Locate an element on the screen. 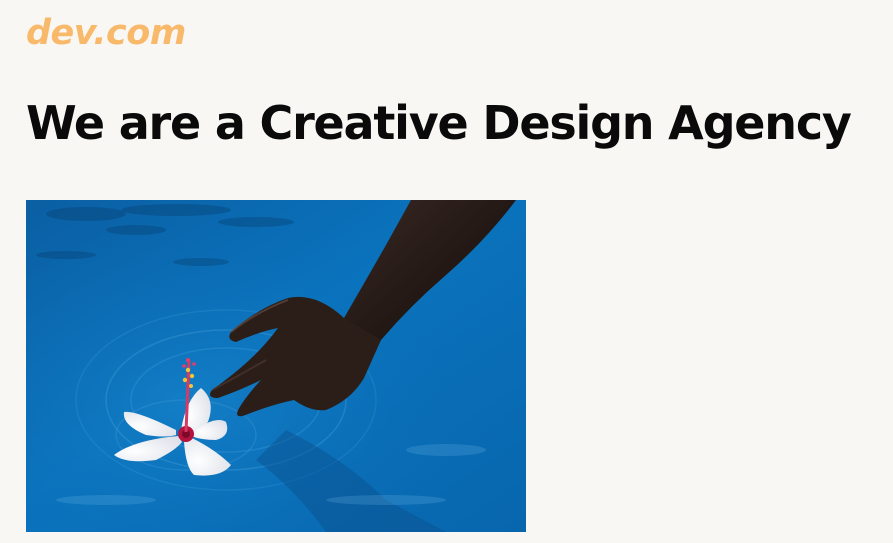 The height and width of the screenshot is (543, 893). site-logo-link: dev.com is located at coordinates (106, 33).